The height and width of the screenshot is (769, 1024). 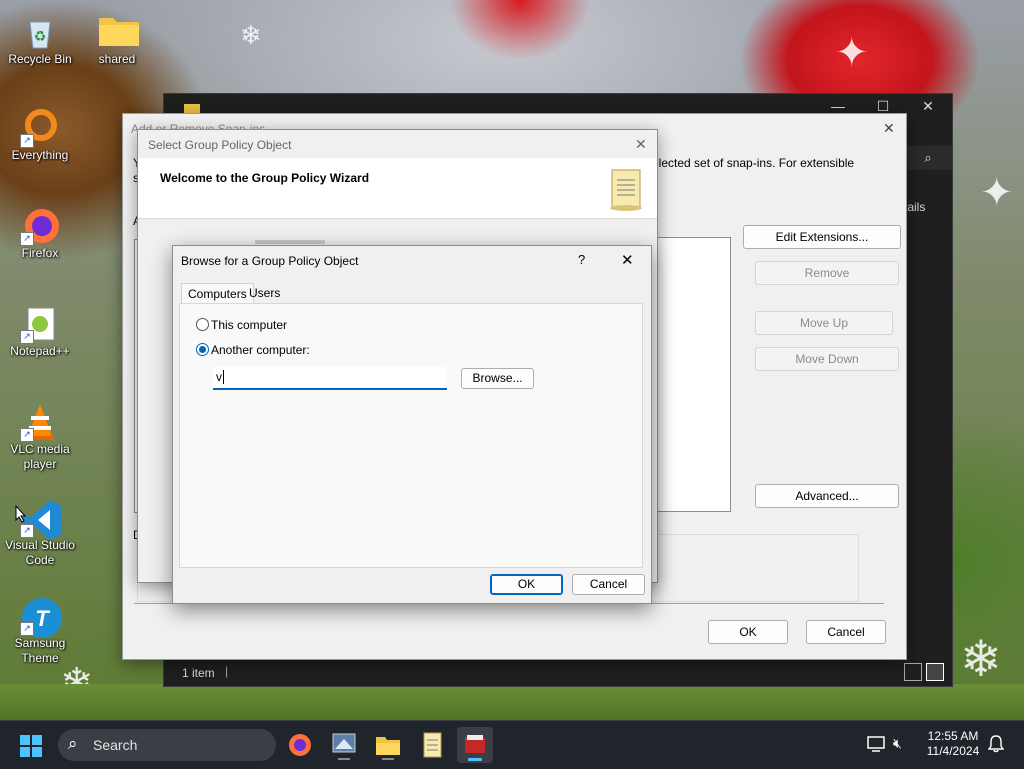 I want to click on clock-time: 12:55 AM, so click(x=953, y=736).